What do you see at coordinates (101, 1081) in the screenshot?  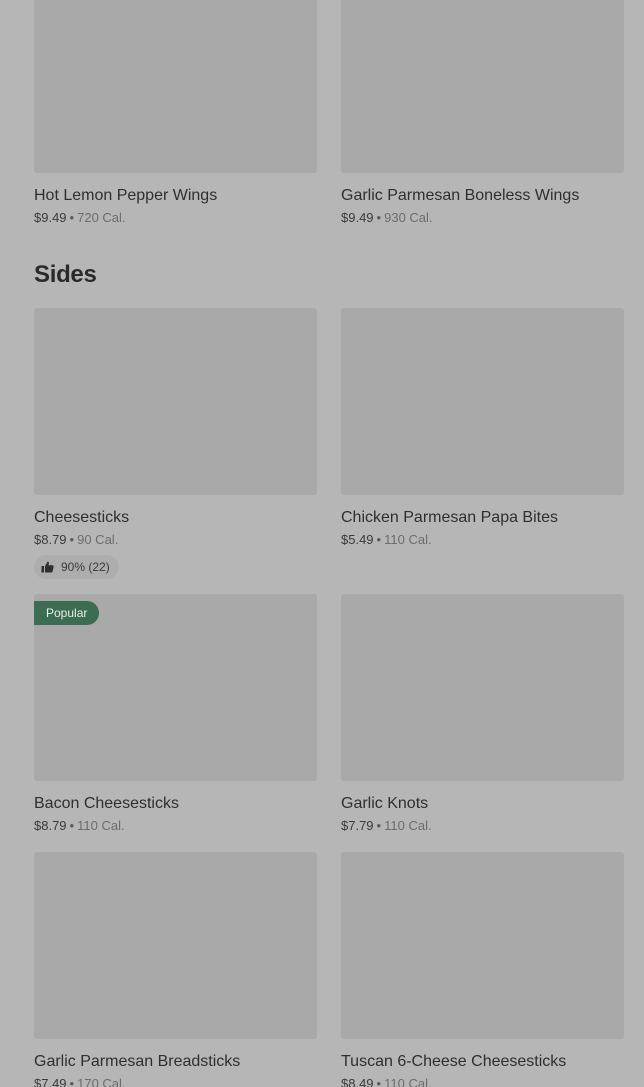 I see `menu-item-calories: 170 Cal.` at bounding box center [101, 1081].